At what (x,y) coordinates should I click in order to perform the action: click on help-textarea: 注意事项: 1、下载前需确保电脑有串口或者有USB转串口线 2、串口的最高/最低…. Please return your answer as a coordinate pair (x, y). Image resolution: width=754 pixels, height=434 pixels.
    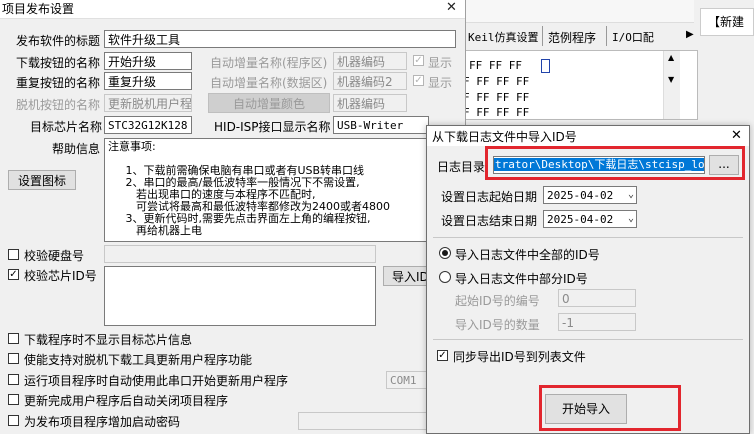
    Looking at the image, I should click on (280, 190).